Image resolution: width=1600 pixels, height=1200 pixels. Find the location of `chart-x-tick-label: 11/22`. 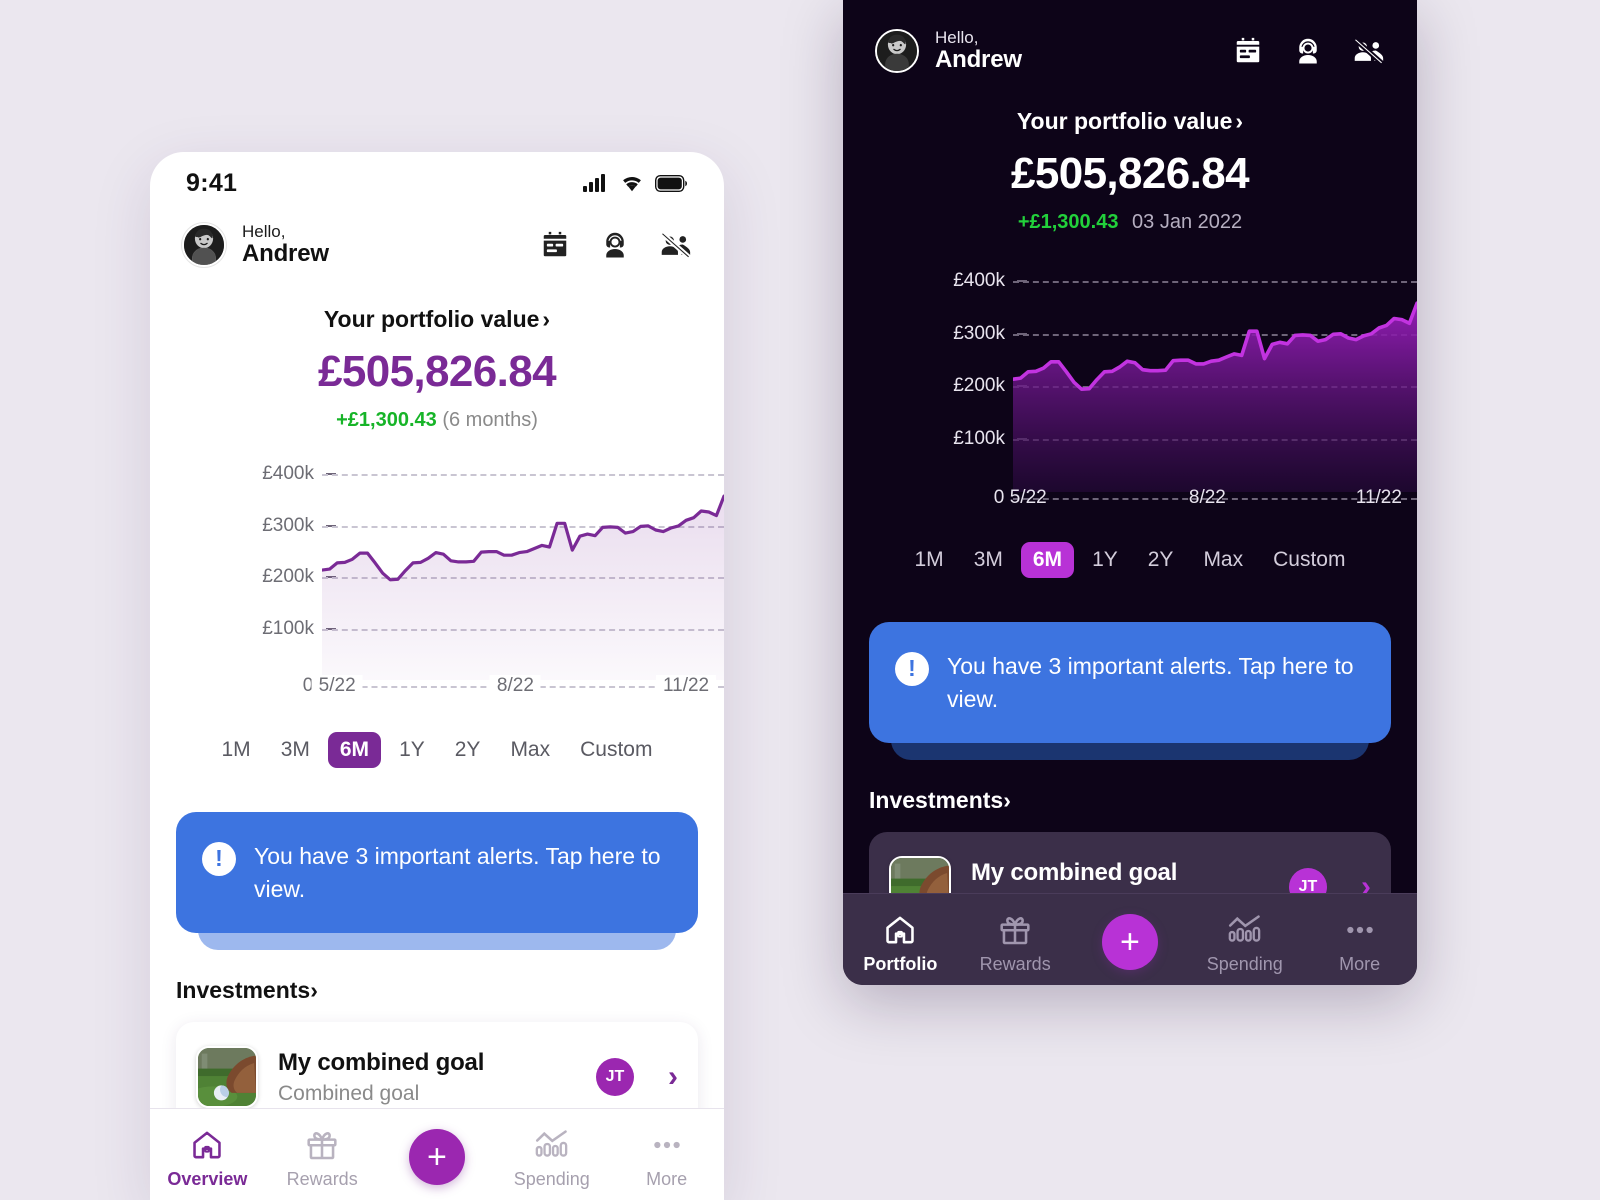

chart-x-tick-label: 11/22 is located at coordinates (1378, 497).